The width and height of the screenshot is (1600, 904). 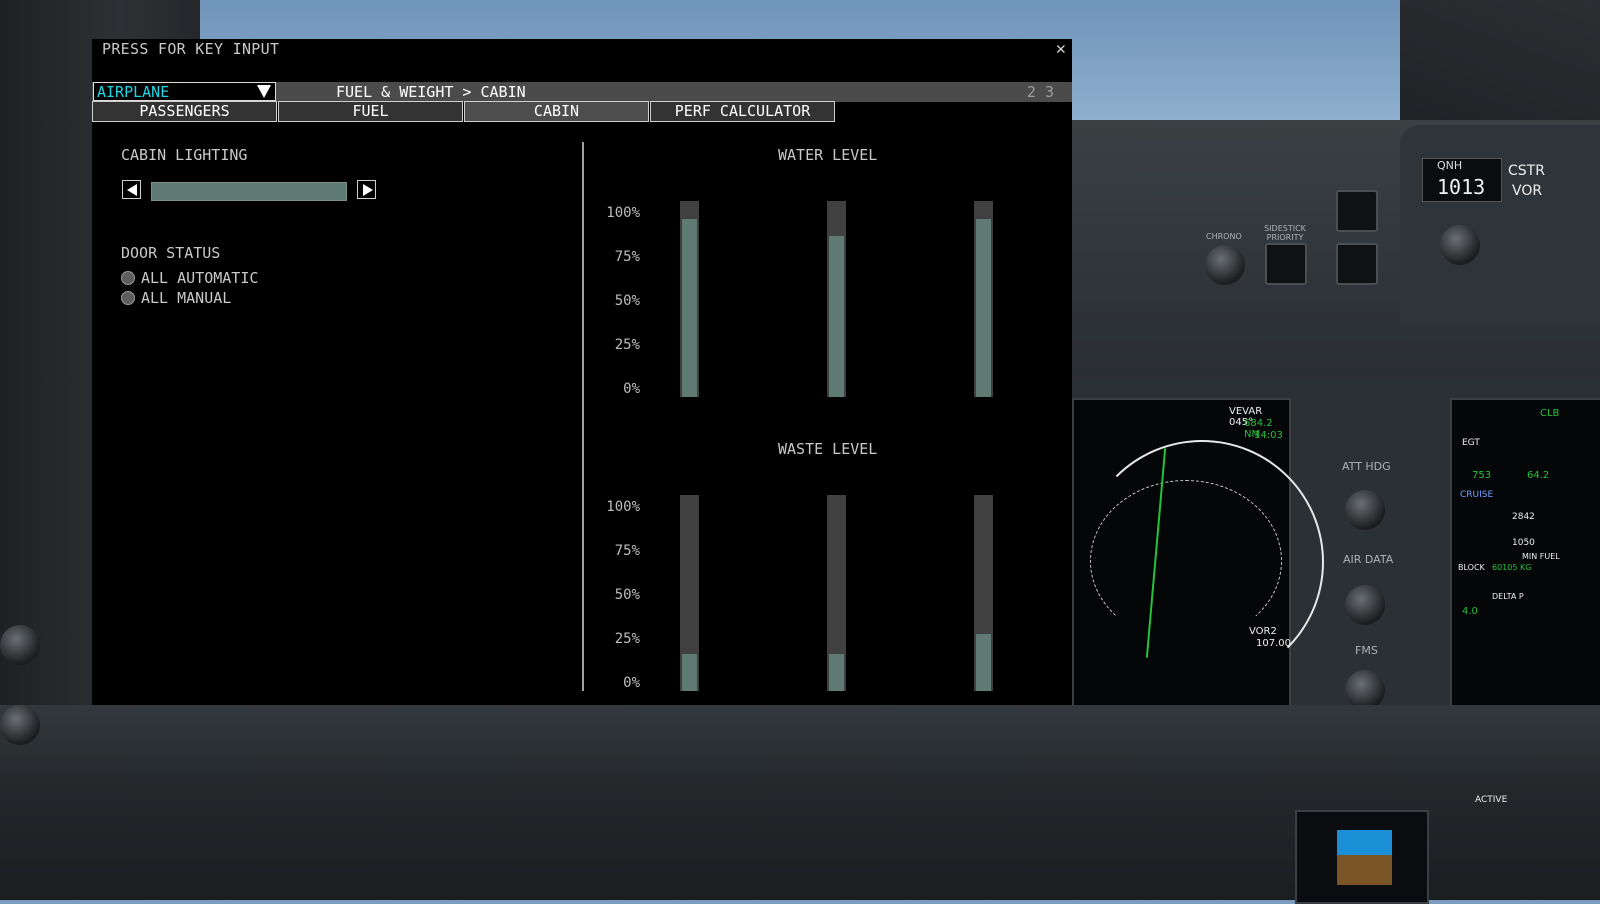 What do you see at coordinates (1460, 245) in the screenshot?
I see `fcu-knob` at bounding box center [1460, 245].